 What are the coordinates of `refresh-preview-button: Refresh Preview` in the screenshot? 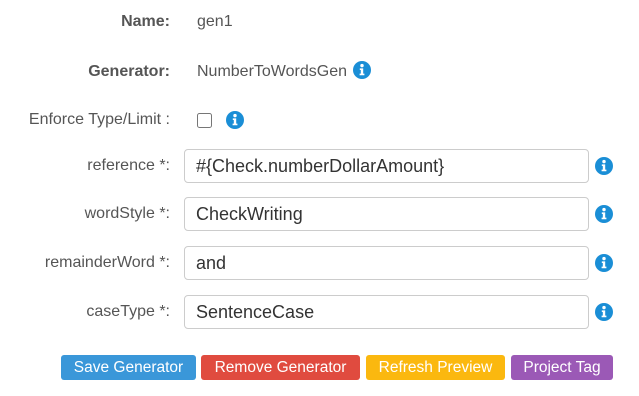 It's located at (435, 367).